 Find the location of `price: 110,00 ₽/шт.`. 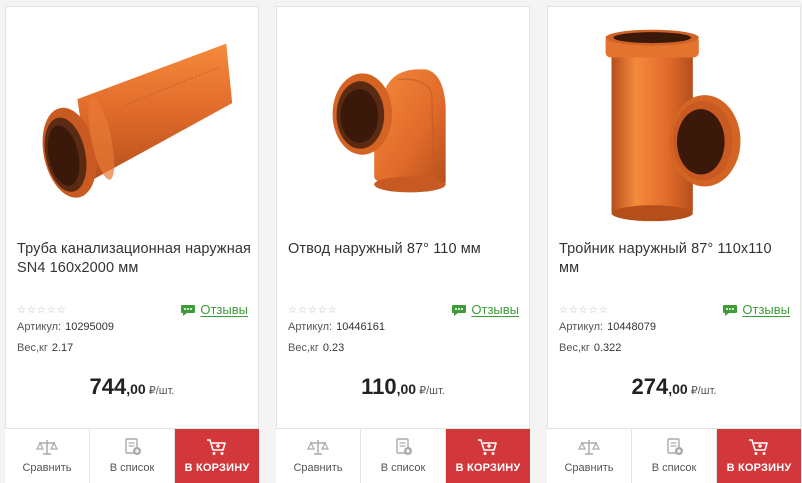

price: 110,00 ₽/шт. is located at coordinates (403, 387).